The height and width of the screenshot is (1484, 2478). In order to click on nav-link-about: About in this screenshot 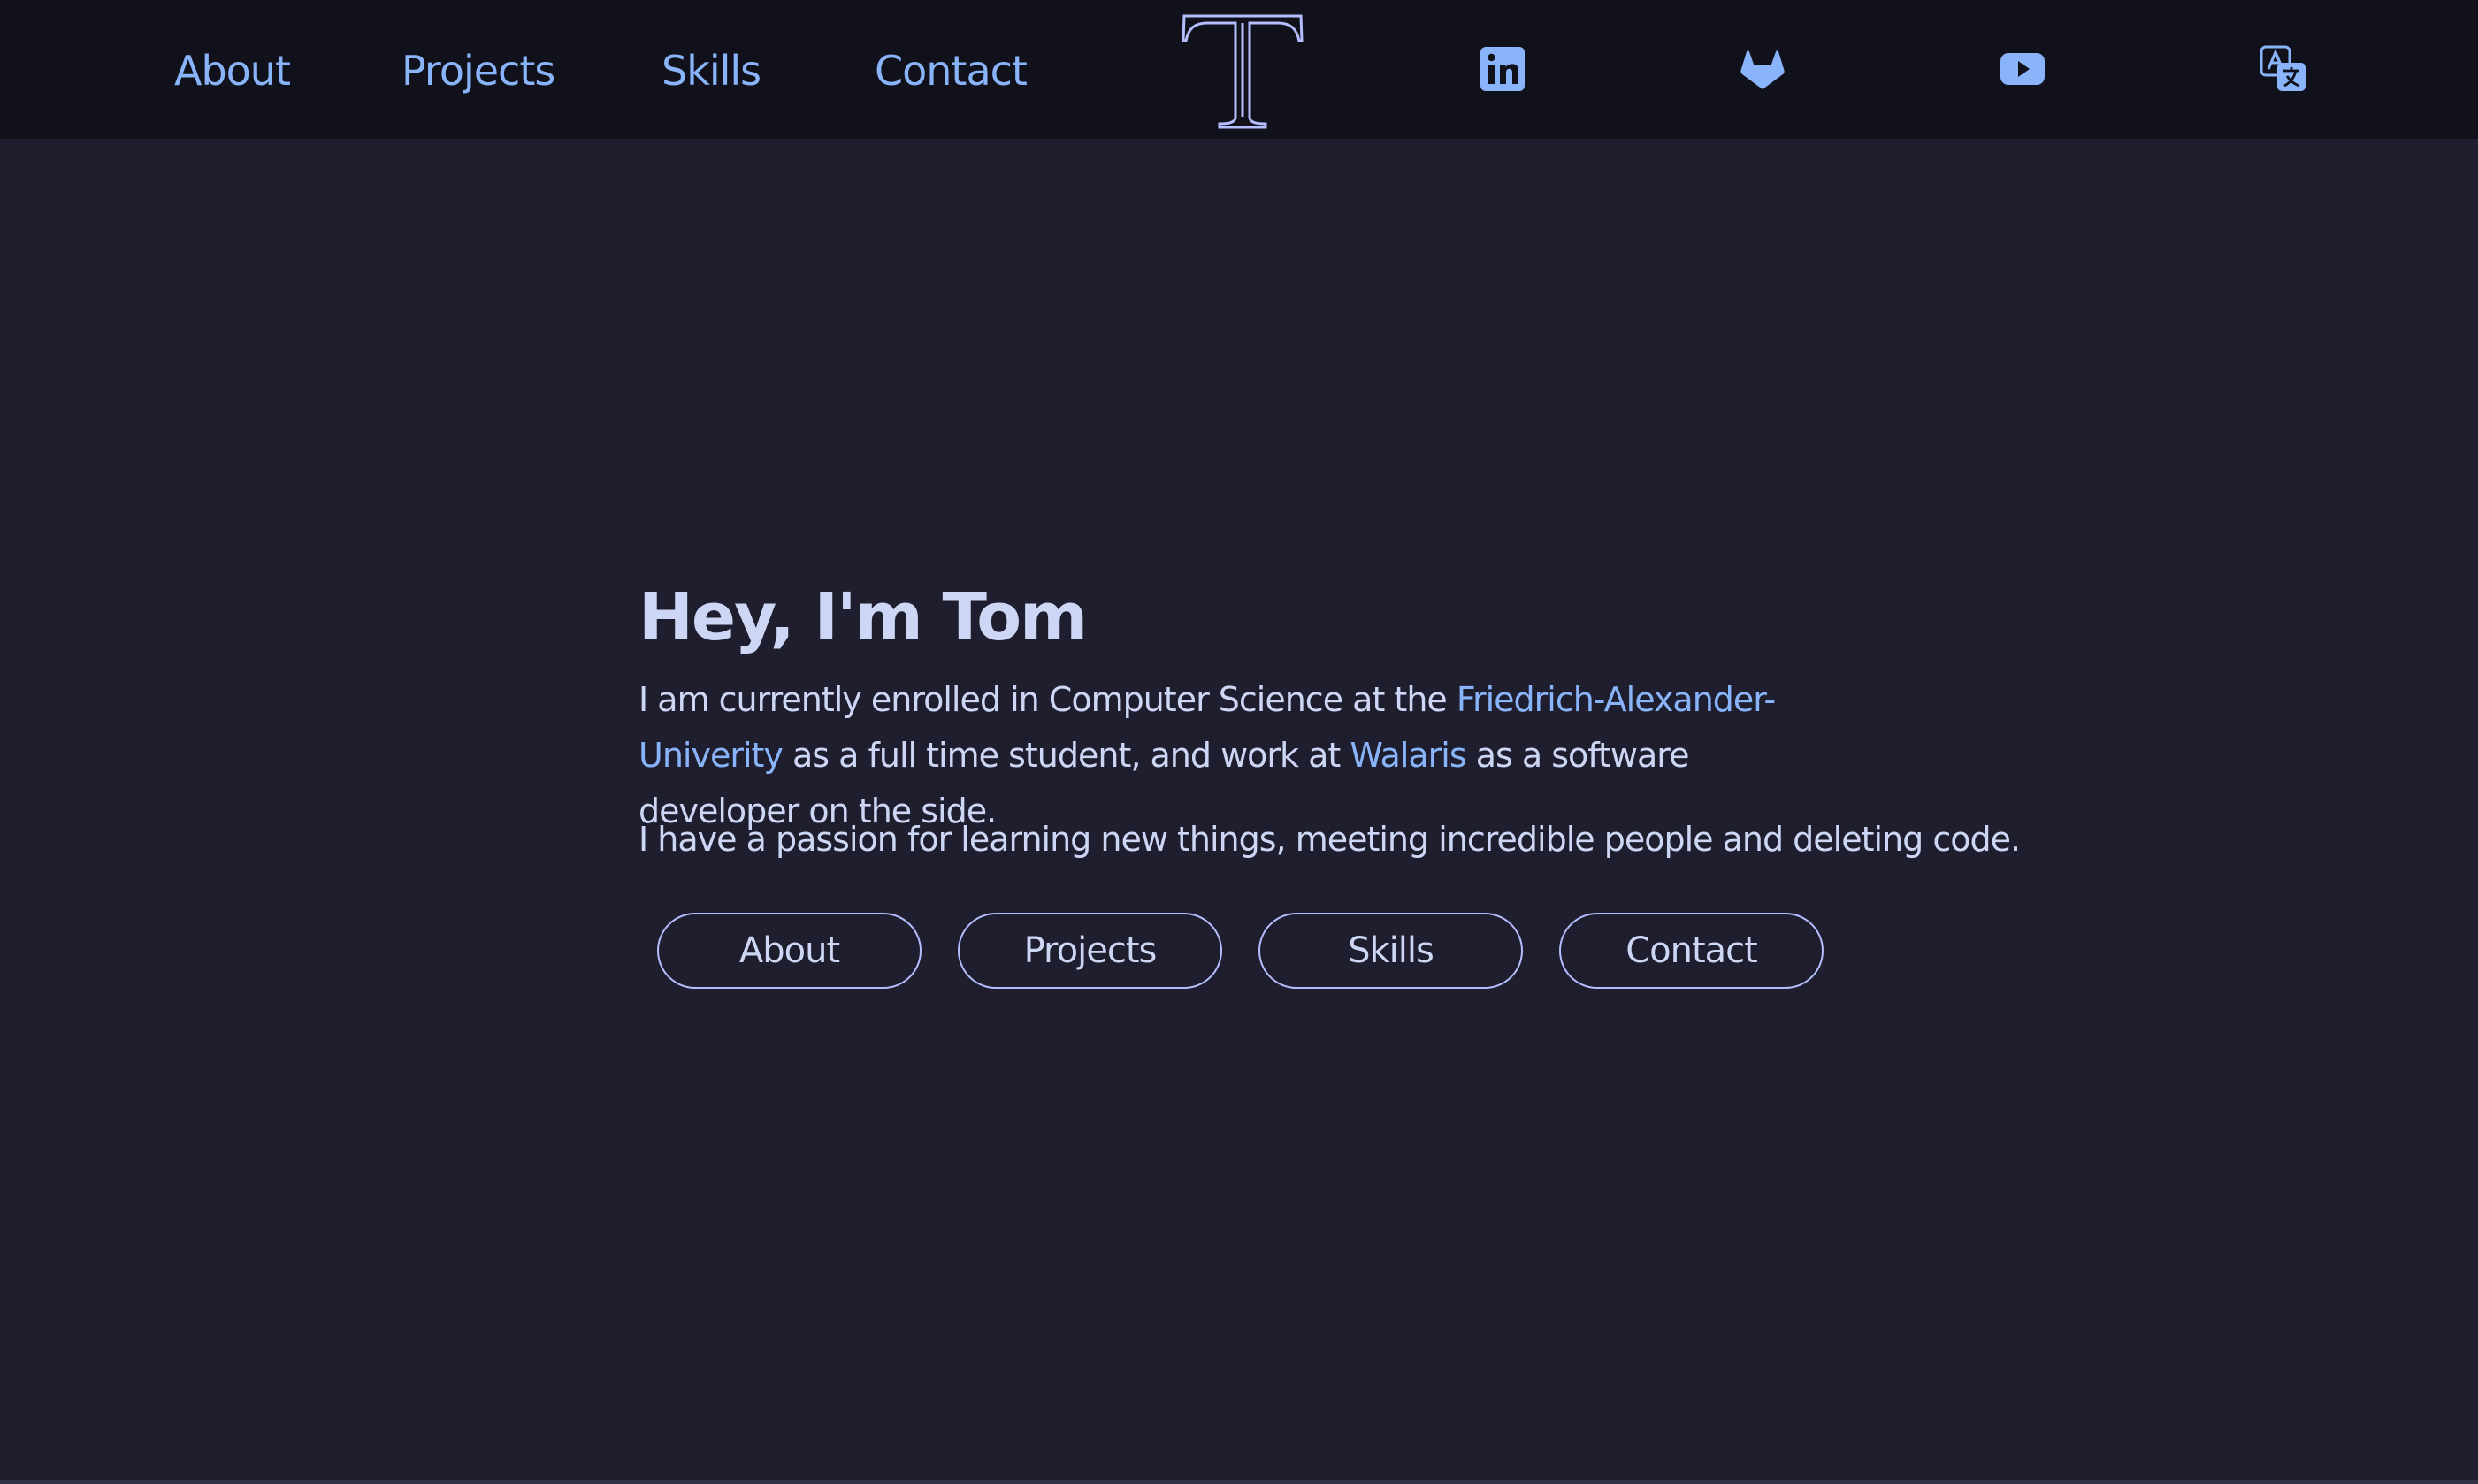, I will do `click(232, 70)`.